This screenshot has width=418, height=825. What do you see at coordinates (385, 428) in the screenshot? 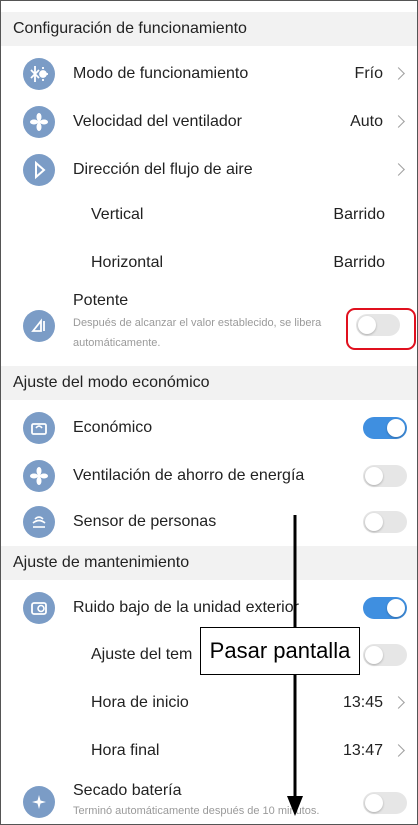
I see `eco-toggle` at bounding box center [385, 428].